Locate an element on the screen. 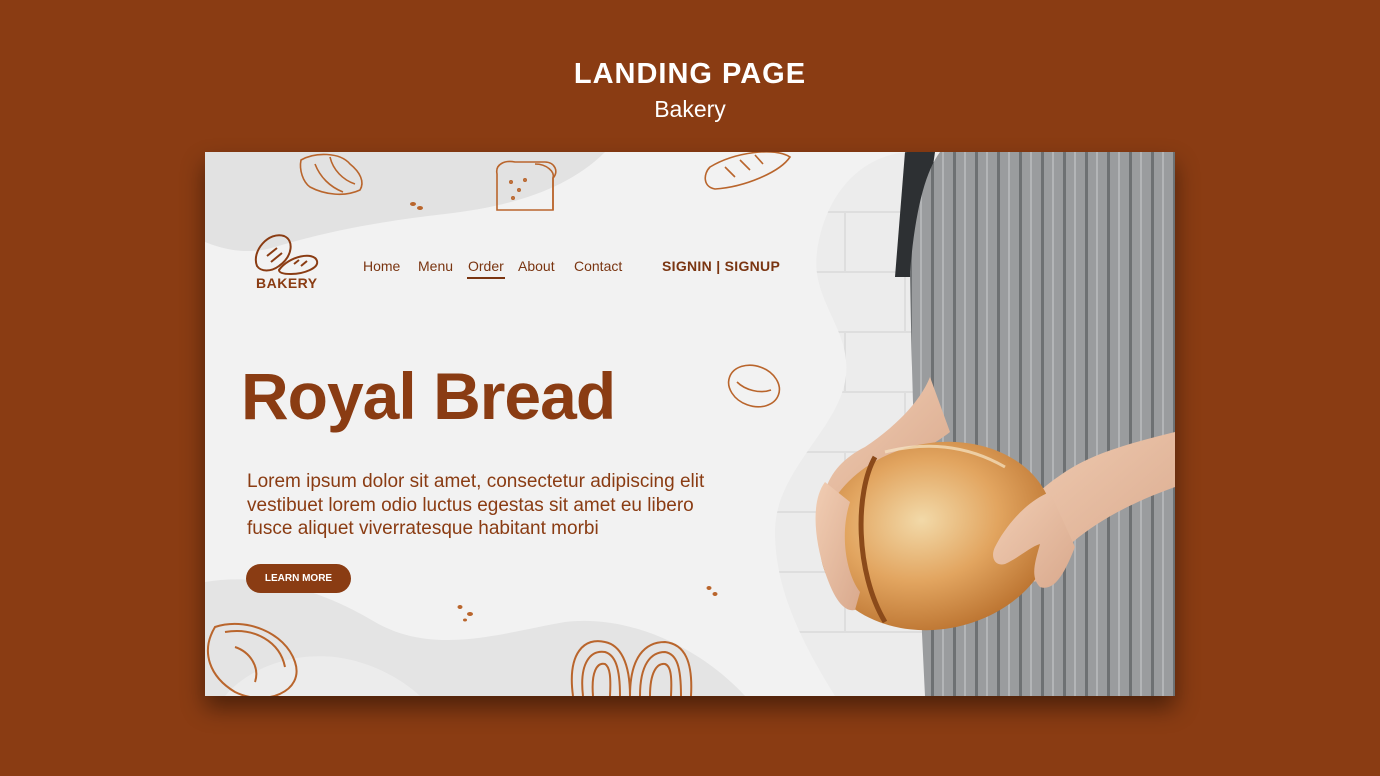 The width and height of the screenshot is (1380, 776). nav-order: Order is located at coordinates (486, 268).